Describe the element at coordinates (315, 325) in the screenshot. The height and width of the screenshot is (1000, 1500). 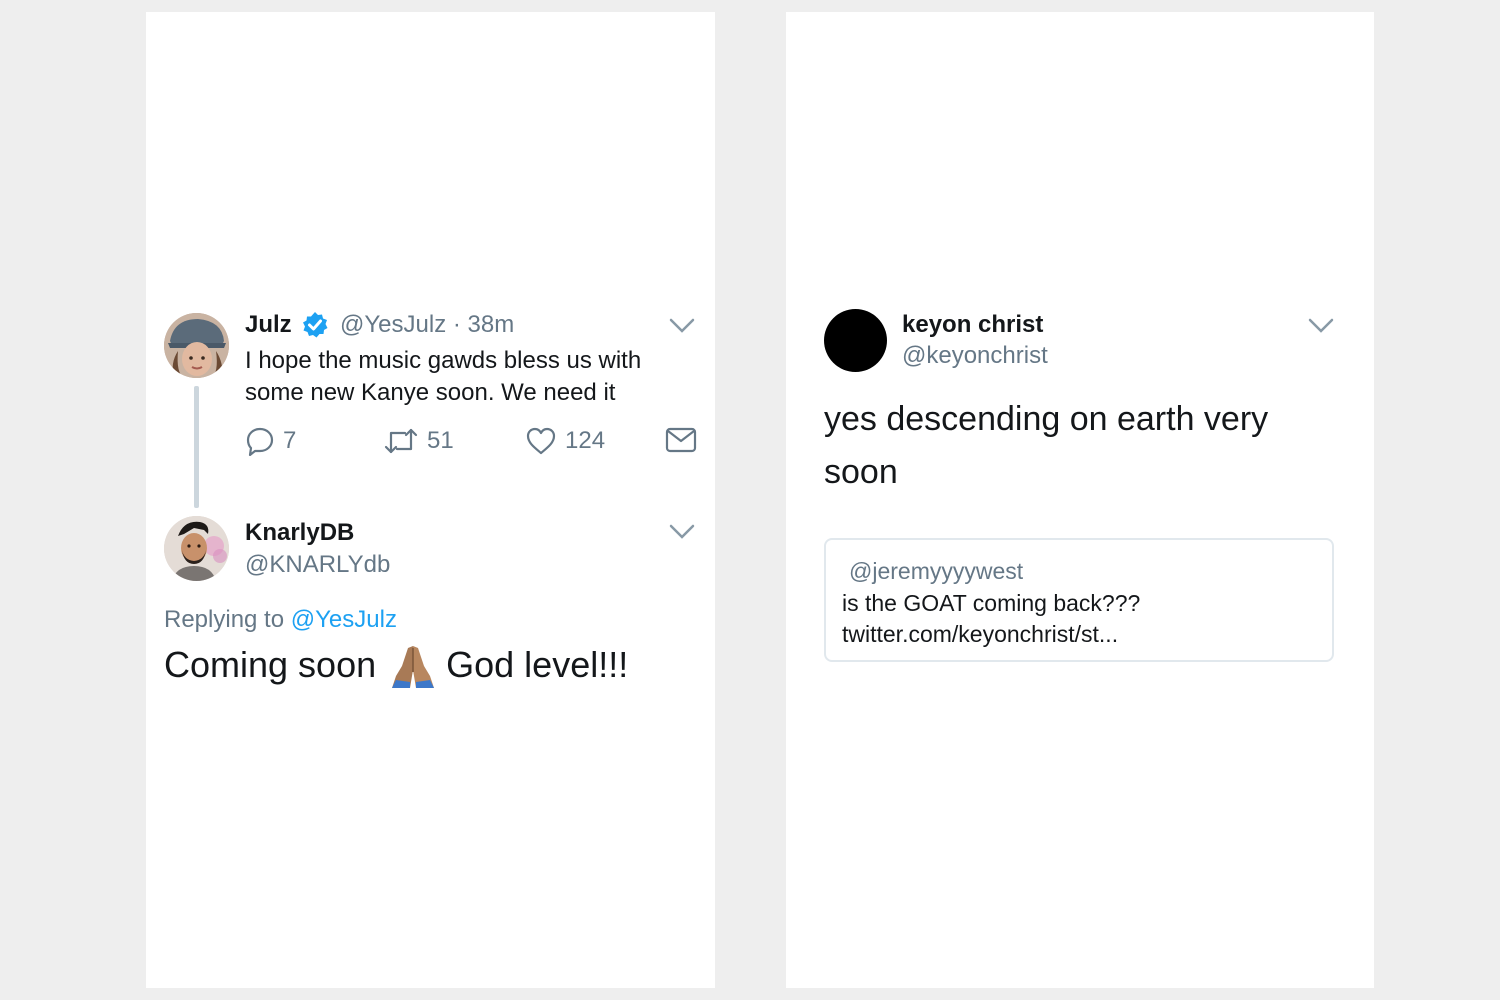
I see `verified-badge-icon` at that location.